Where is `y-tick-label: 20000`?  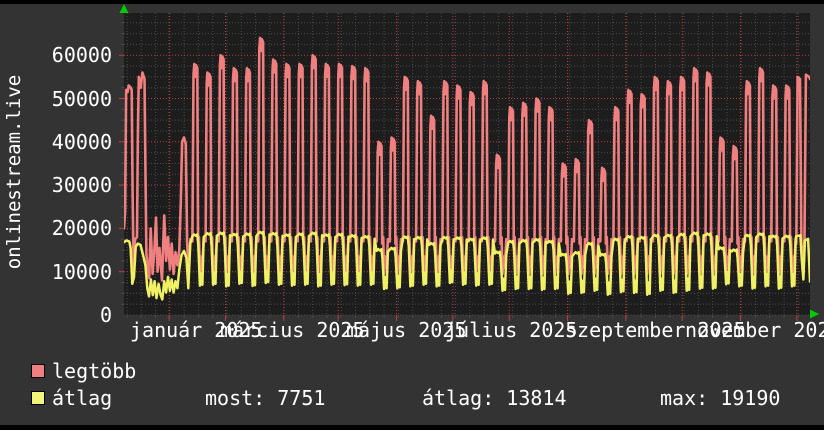 y-tick-label: 20000 is located at coordinates (81, 228).